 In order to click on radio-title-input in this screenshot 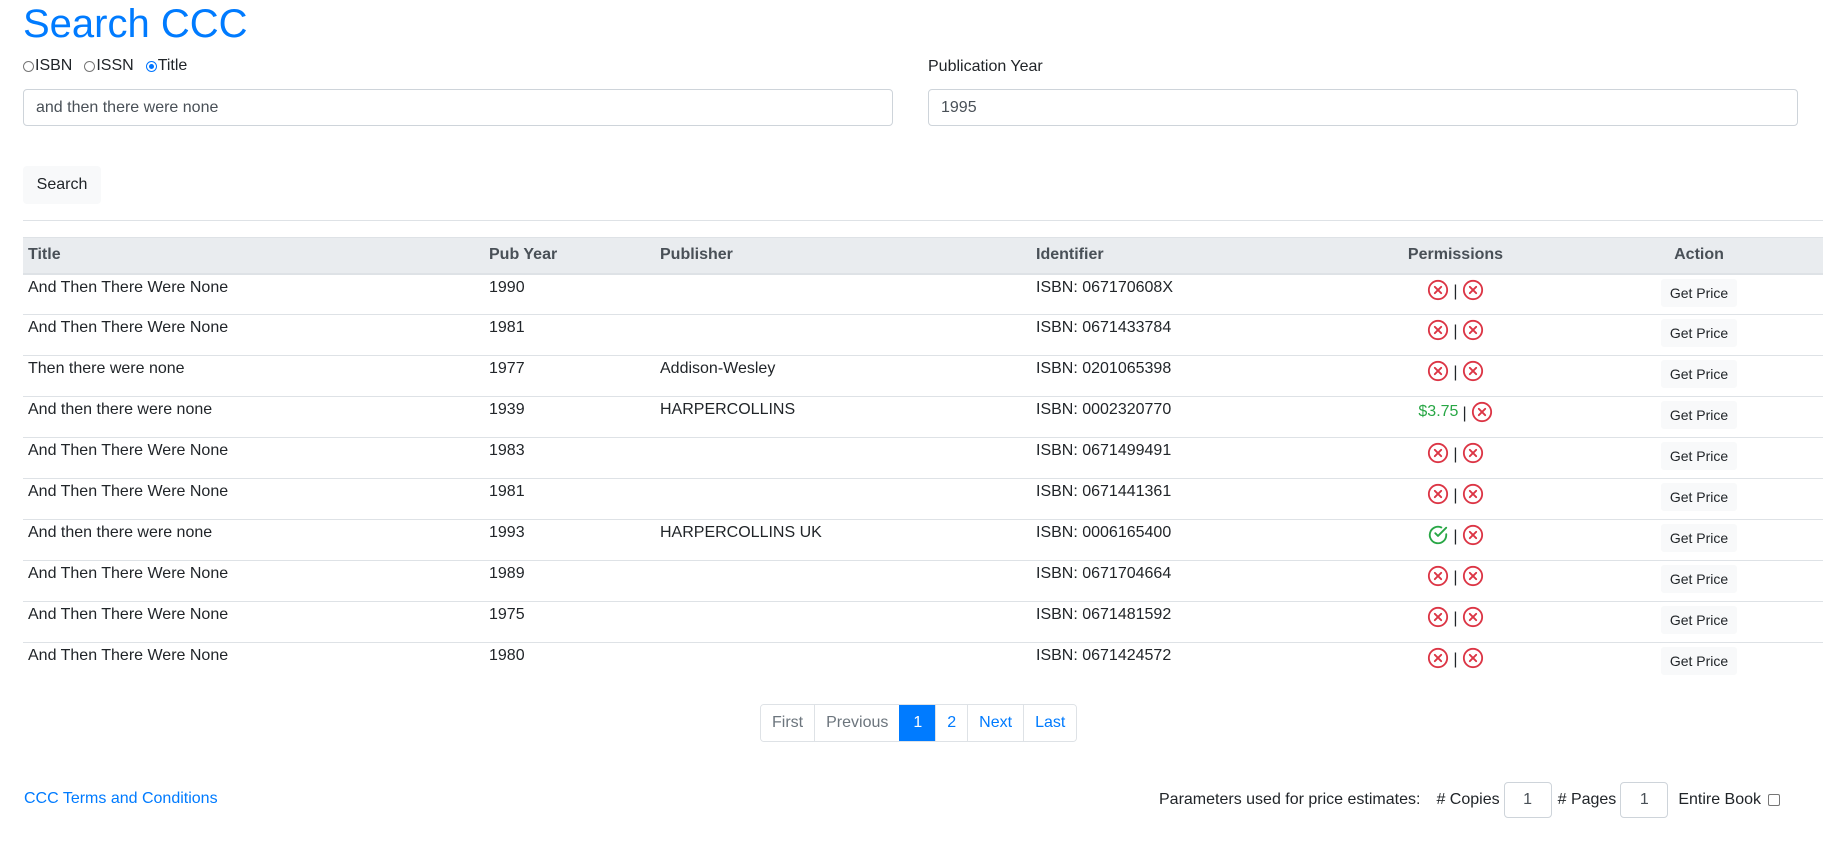, I will do `click(151, 66)`.